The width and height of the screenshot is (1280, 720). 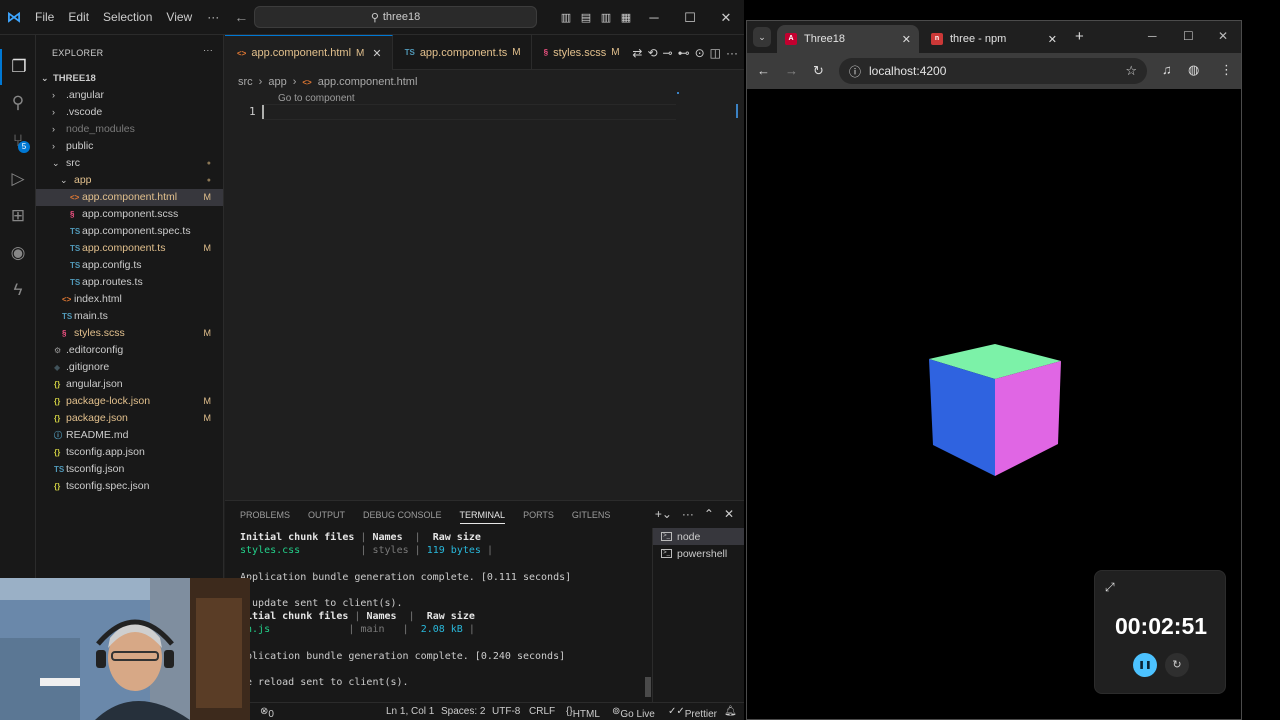 I want to click on explorer-icon: ❐, so click(x=18, y=67).